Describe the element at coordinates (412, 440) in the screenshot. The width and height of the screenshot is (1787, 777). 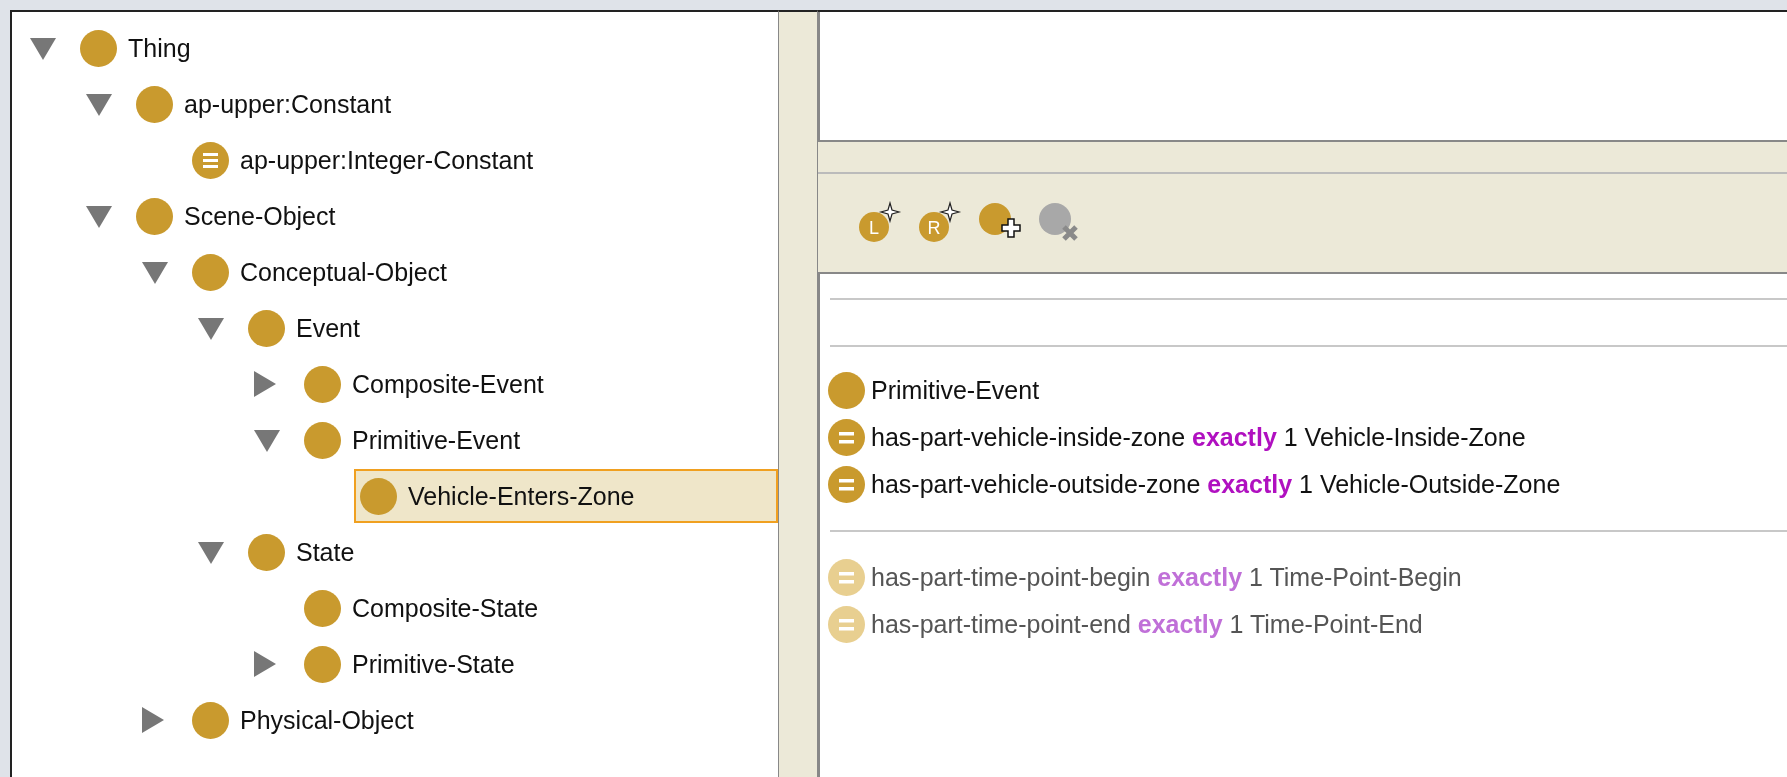
I see `tree-item: Primitive-Event` at that location.